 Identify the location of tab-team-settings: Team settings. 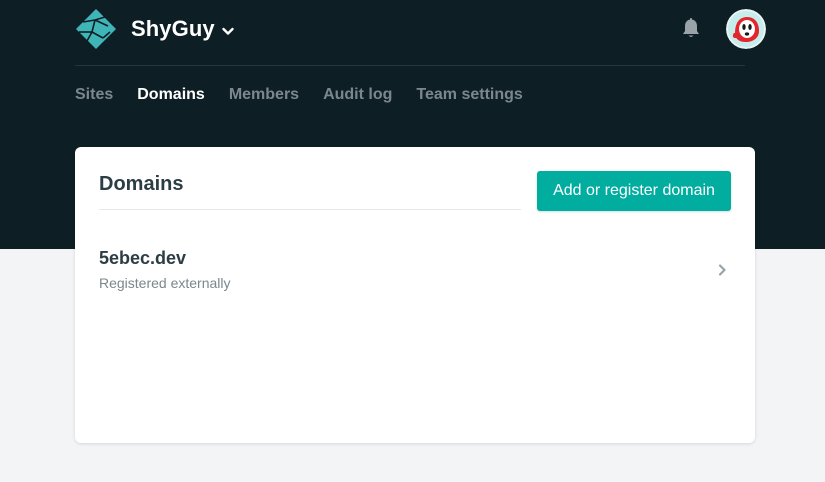
(469, 95).